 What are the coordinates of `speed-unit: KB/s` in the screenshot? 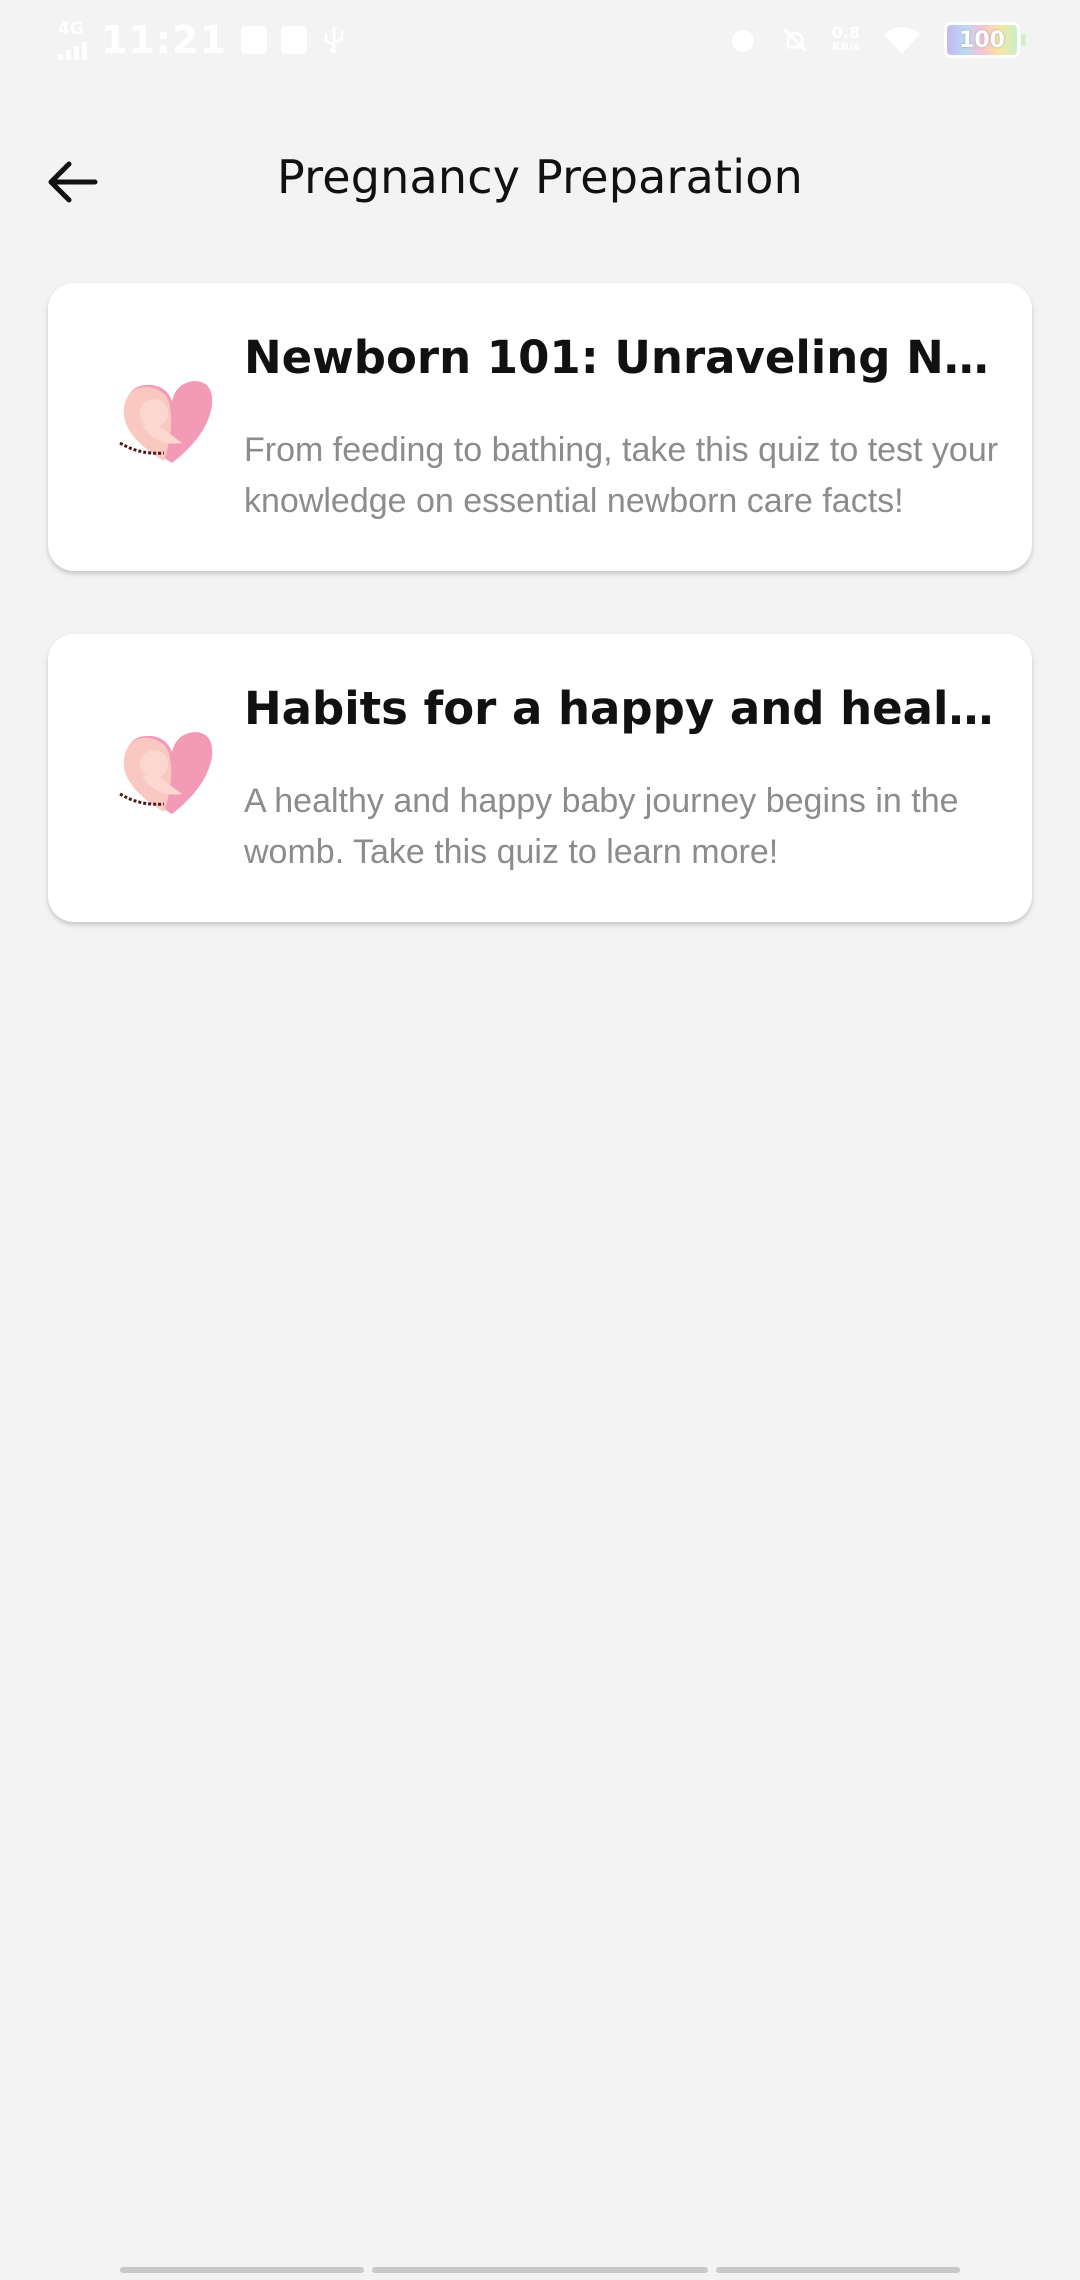 It's located at (846, 46).